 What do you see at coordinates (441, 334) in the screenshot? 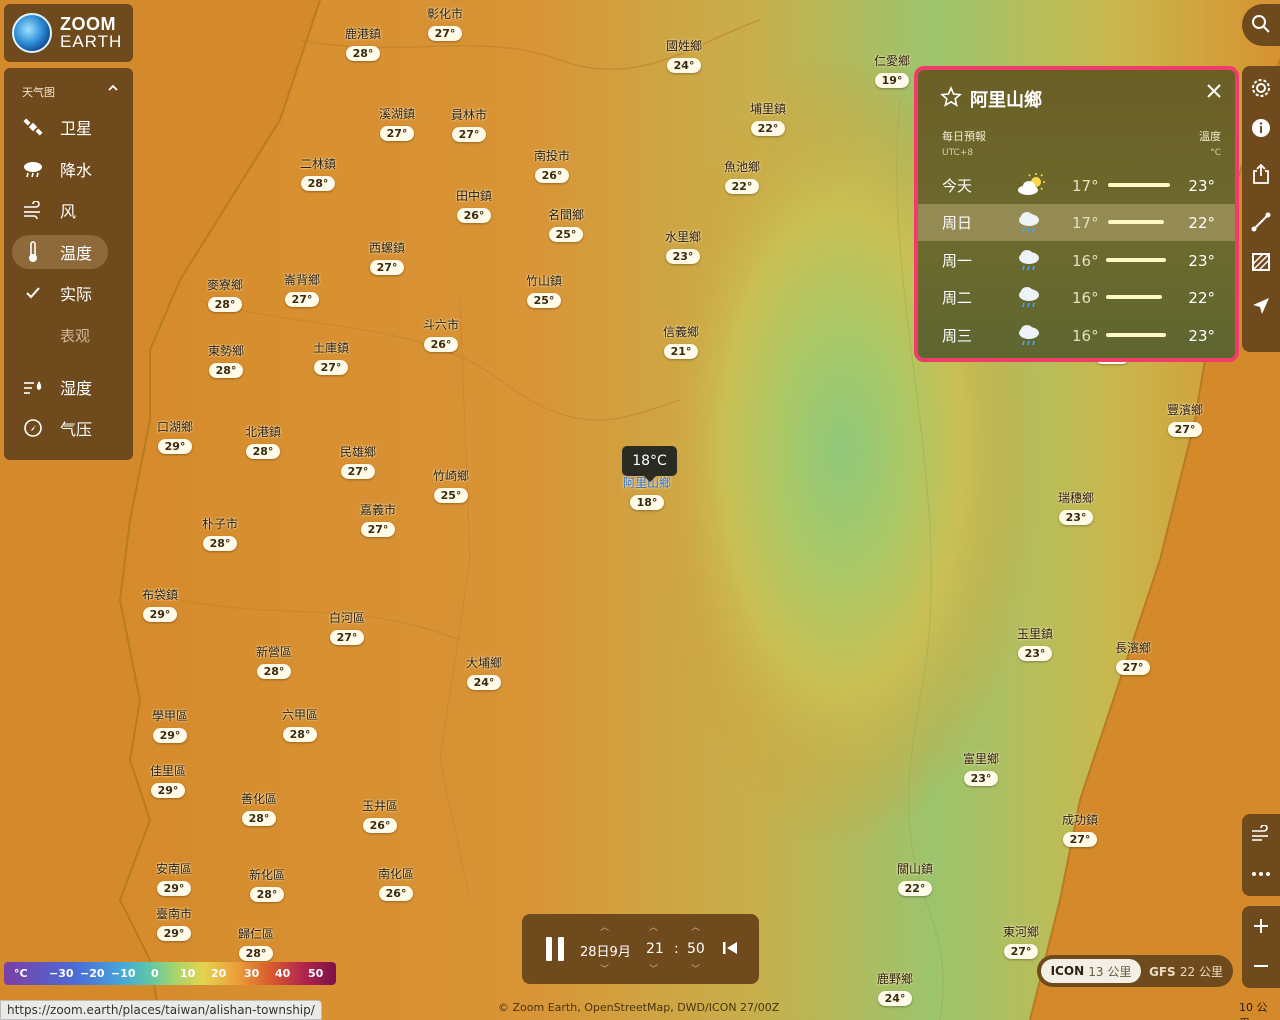
I see `city-label: 斗六市 26°` at bounding box center [441, 334].